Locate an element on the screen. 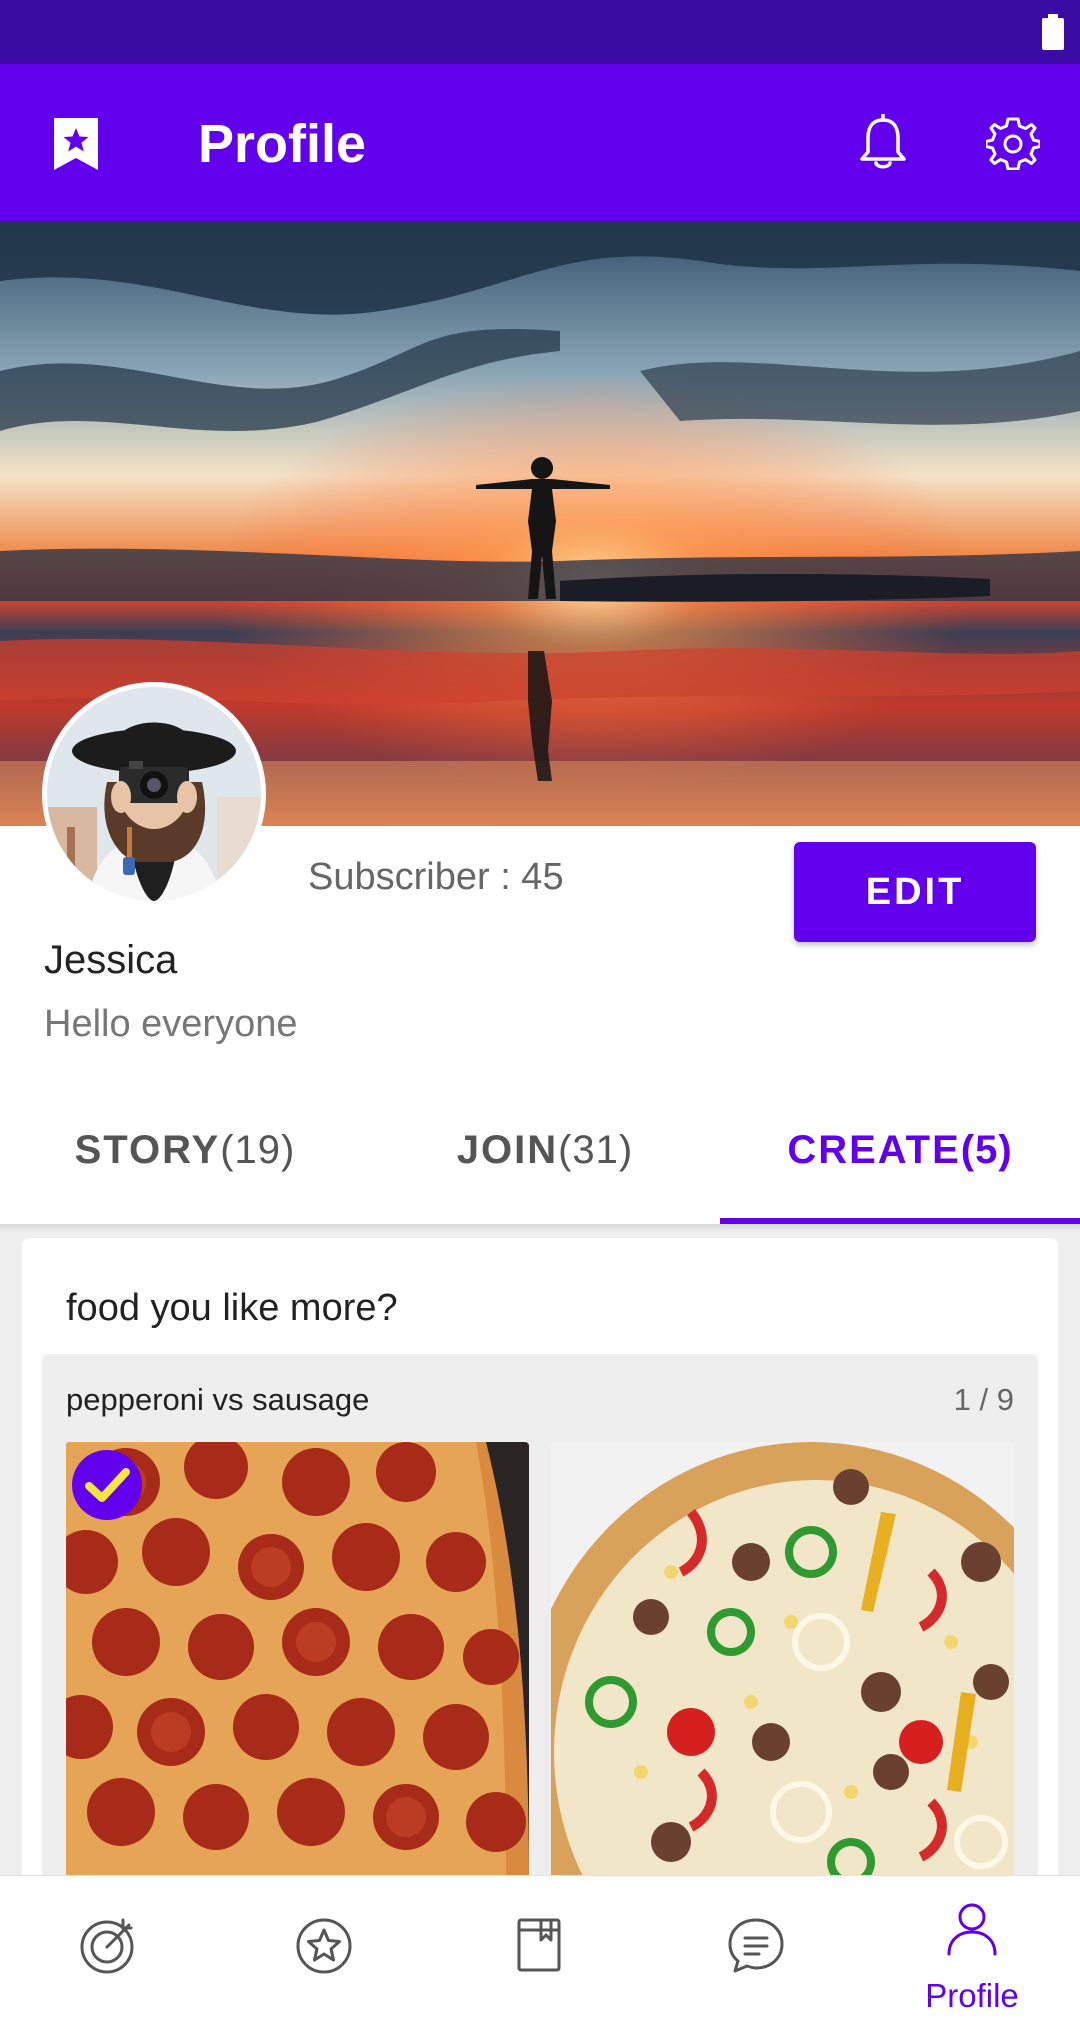 The width and height of the screenshot is (1080, 2027). person-icon is located at coordinates (972, 1929).